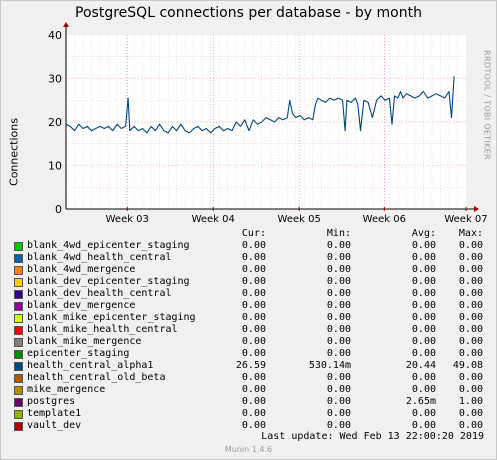 The width and height of the screenshot is (497, 460). Describe the element at coordinates (372, 436) in the screenshot. I see `last-update: Last update: Wed Feb 13 22:00:20 2019` at that location.